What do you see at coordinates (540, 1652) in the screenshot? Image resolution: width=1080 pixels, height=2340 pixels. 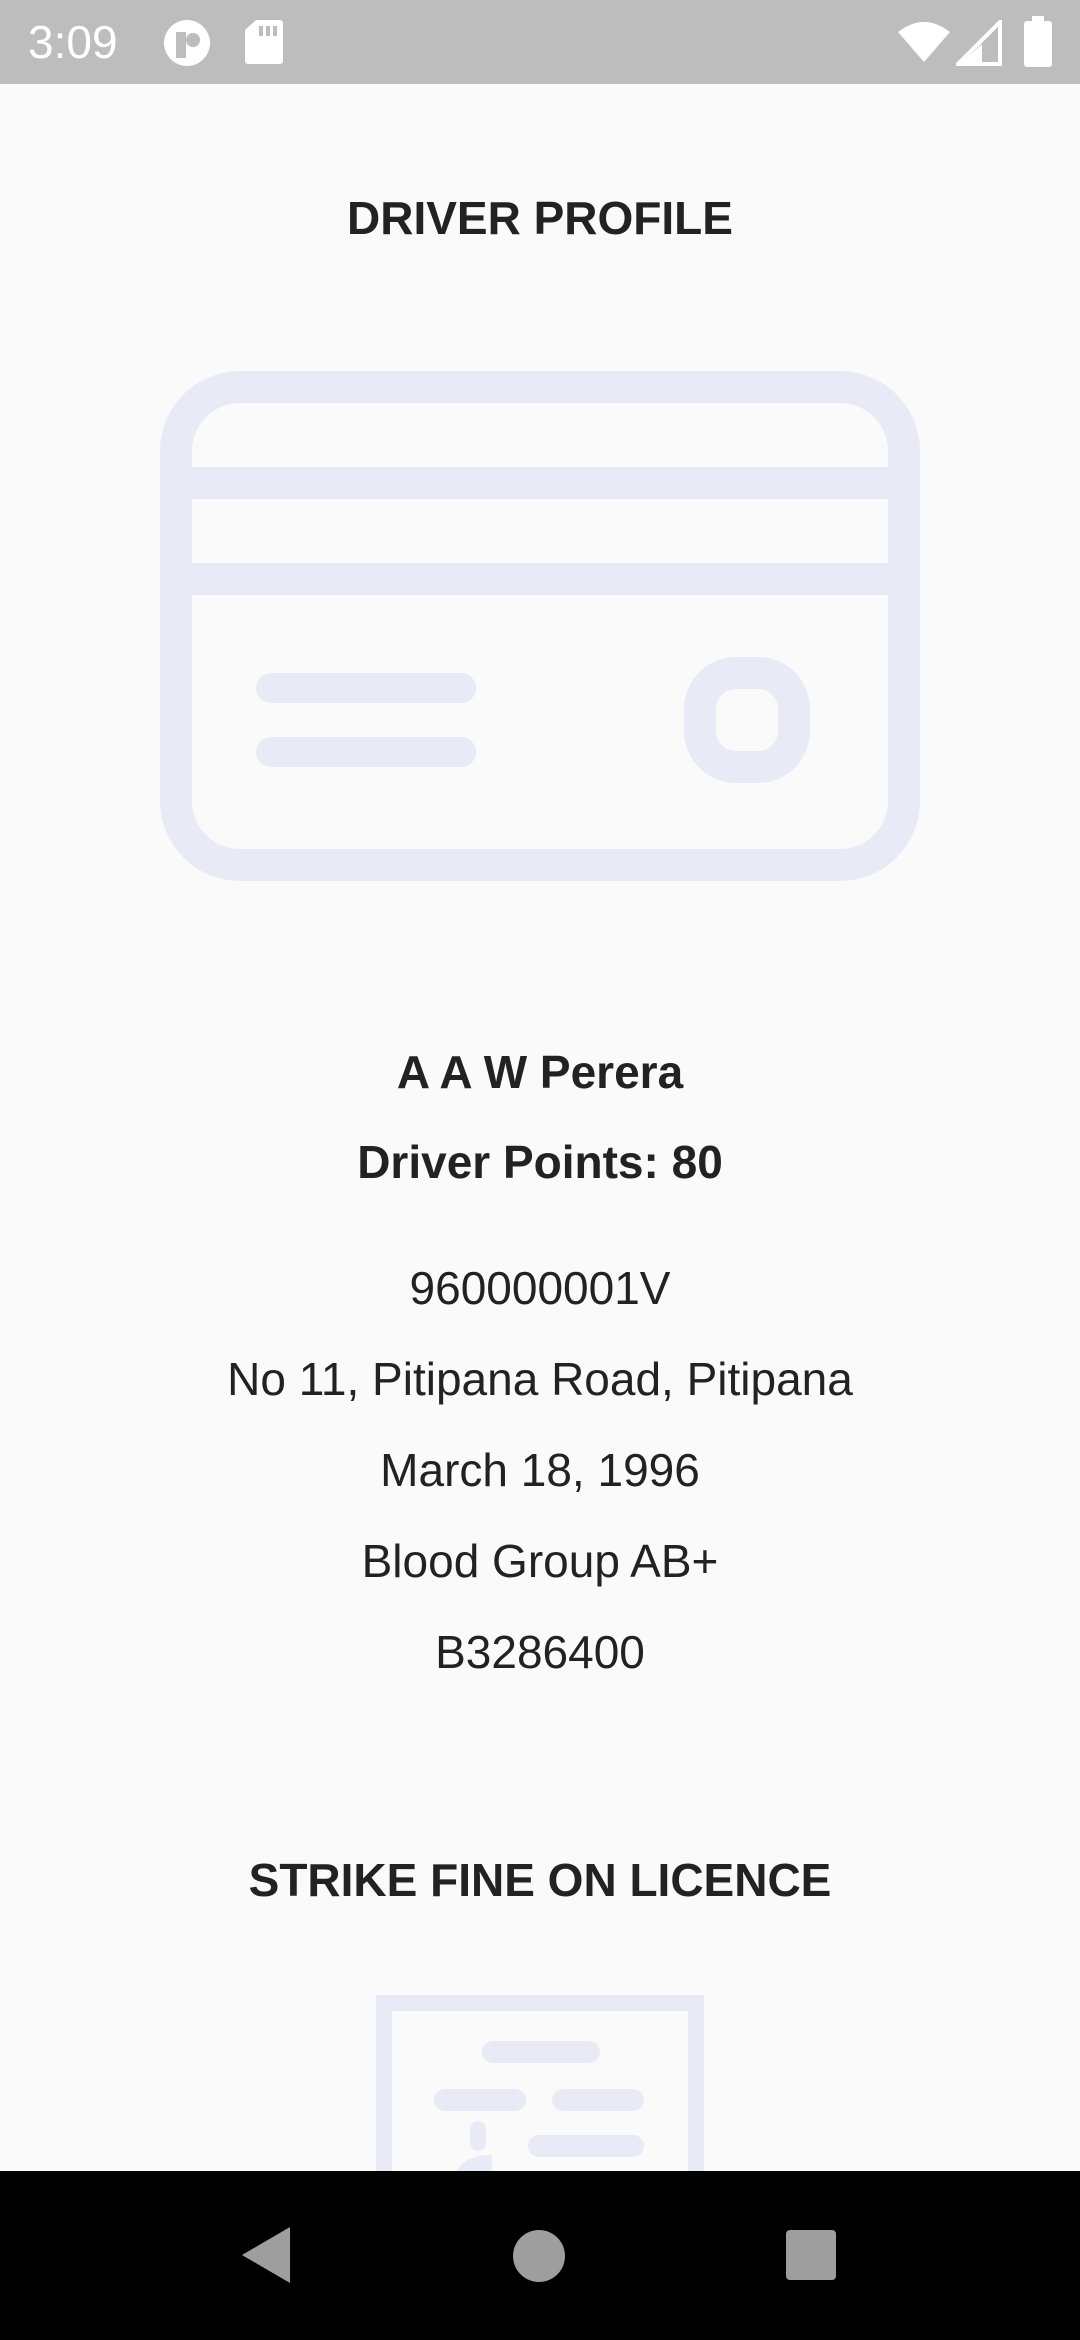 I see `driver-licence-number: B3286400` at bounding box center [540, 1652].